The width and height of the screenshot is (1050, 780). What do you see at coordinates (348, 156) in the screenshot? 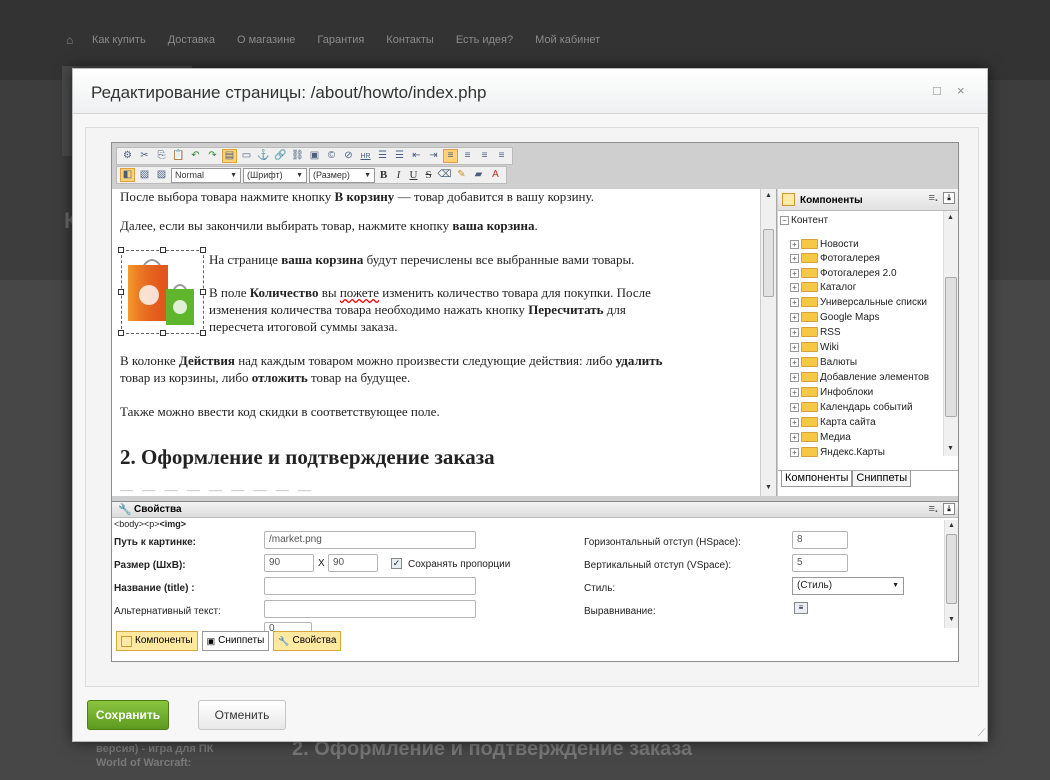
I see `flash-icon: ⊘` at bounding box center [348, 156].